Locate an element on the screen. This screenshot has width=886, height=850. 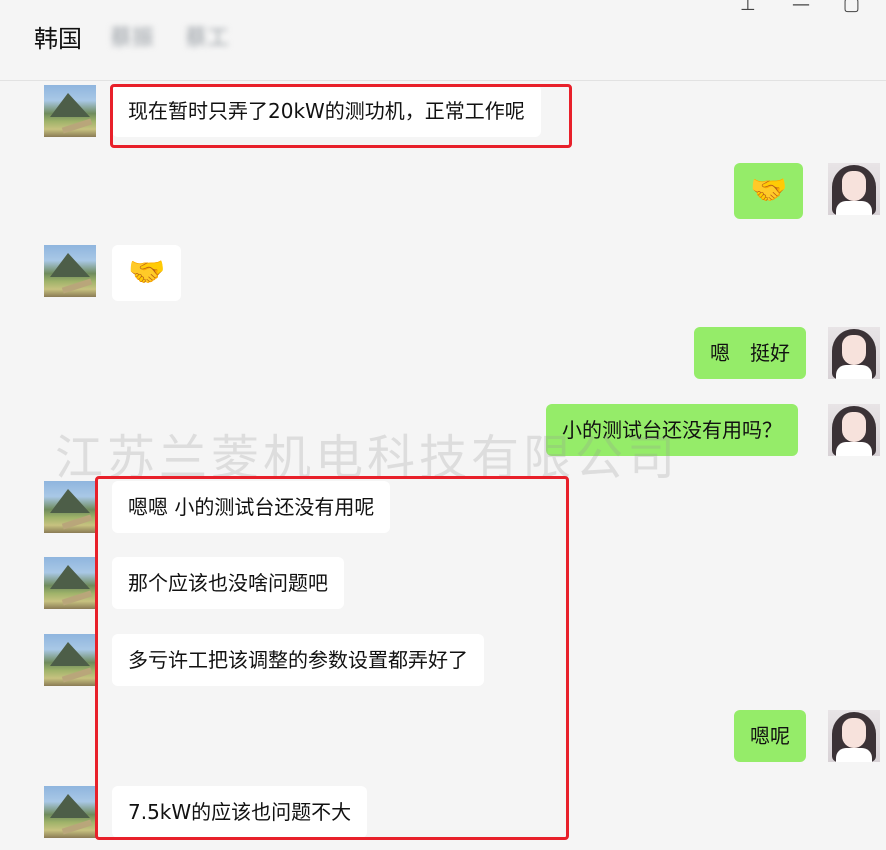
message-bubble-sent: 嗯 挺好 is located at coordinates (750, 353).